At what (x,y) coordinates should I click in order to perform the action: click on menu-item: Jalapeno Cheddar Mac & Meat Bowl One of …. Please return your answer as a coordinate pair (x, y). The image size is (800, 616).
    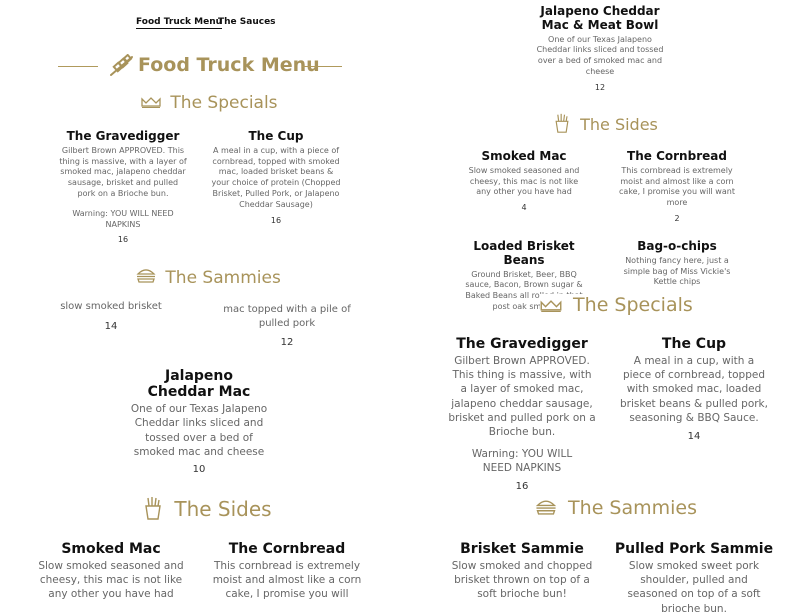
    Looking at the image, I should click on (600, 48).